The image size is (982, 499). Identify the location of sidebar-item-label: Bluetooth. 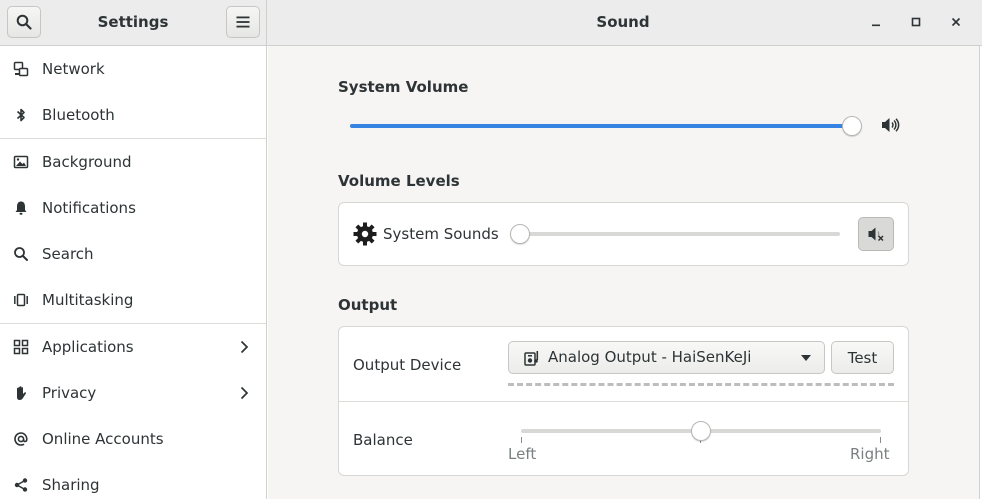
(78, 115).